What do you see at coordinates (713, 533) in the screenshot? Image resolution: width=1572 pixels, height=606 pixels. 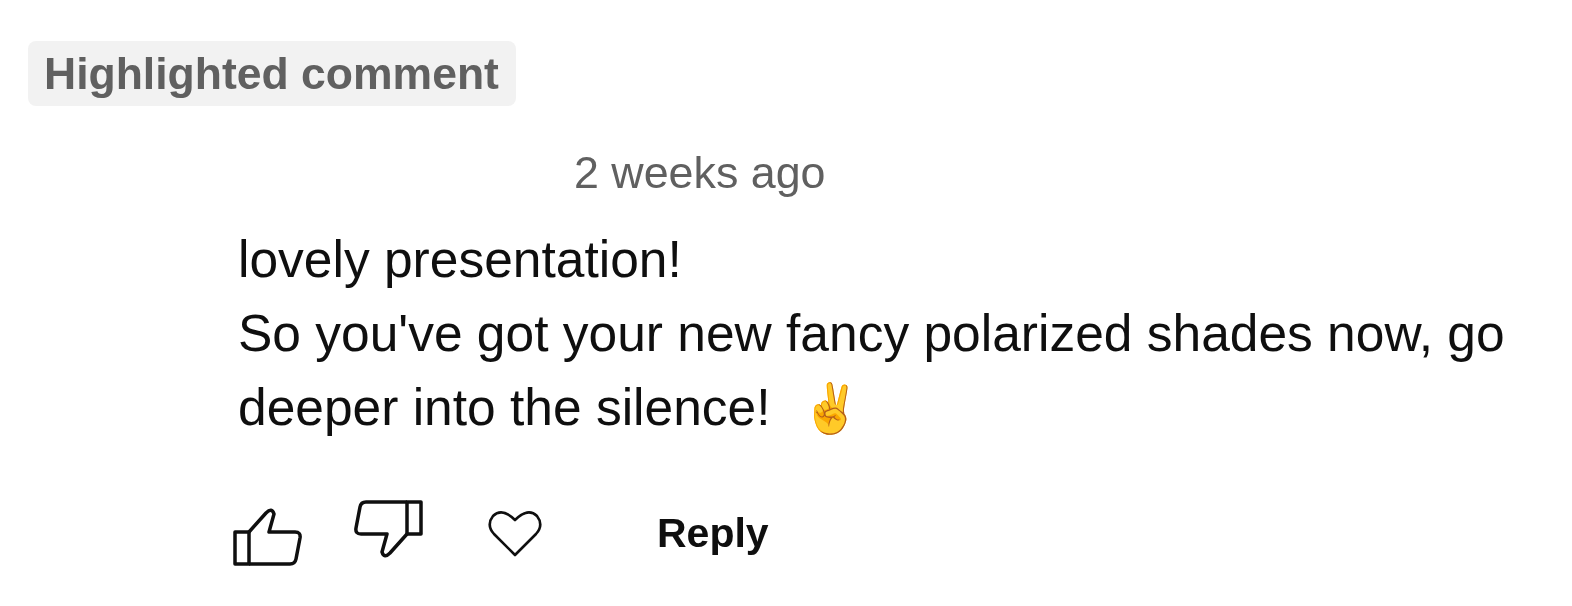 I see `reply-button: Reply` at bounding box center [713, 533].